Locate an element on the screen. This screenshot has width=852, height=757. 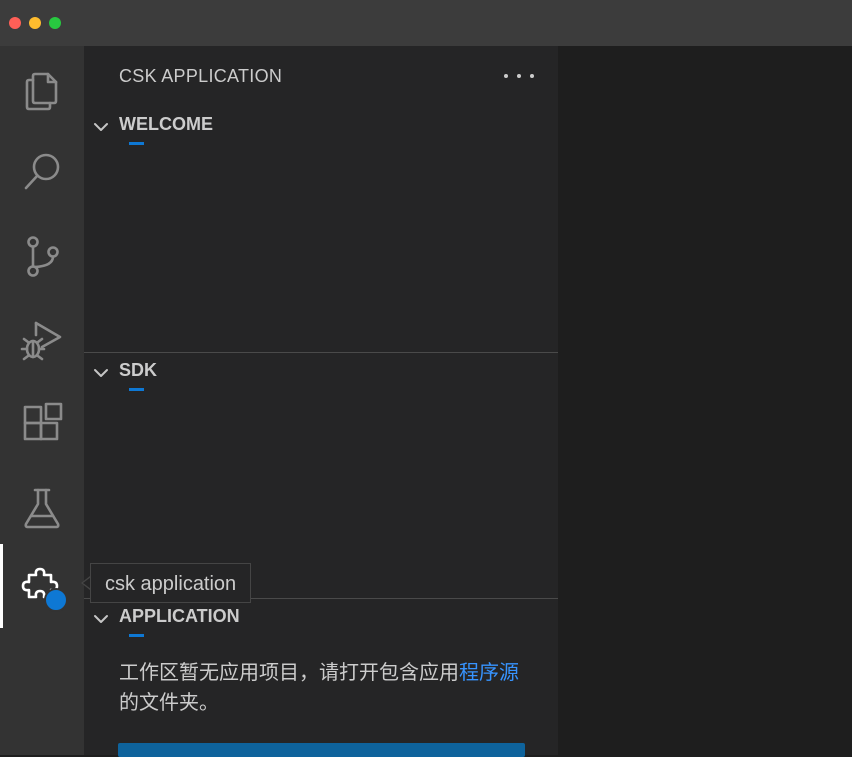
title-bar is located at coordinates (426, 23).